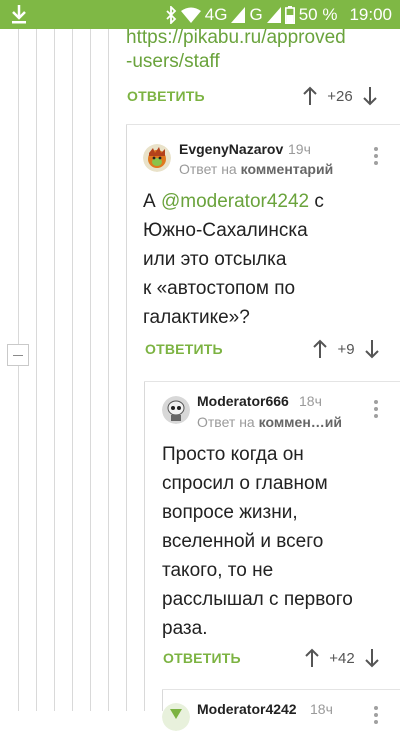 Image resolution: width=400 pixels, height=731 pixels. Describe the element at coordinates (233, 454) in the screenshot. I see `comment-text-line: Просто когда он` at that location.